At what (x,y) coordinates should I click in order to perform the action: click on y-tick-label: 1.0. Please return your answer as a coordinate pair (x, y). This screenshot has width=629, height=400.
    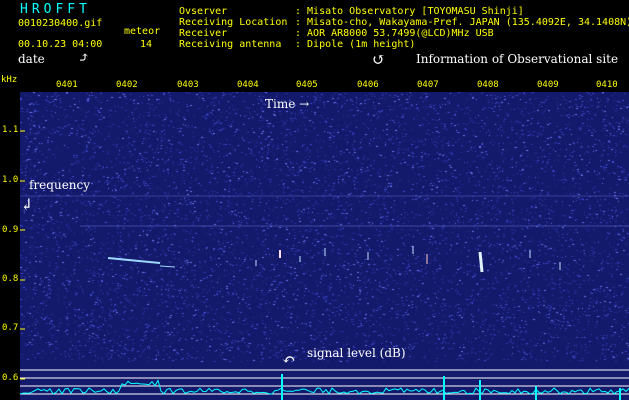
    Looking at the image, I should click on (10, 180).